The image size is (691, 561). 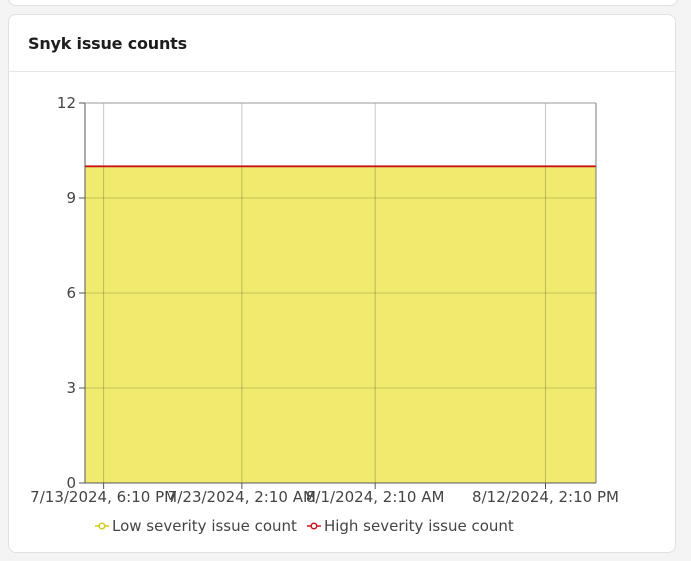 What do you see at coordinates (66, 103) in the screenshot?
I see `y-tick-label: 12` at bounding box center [66, 103].